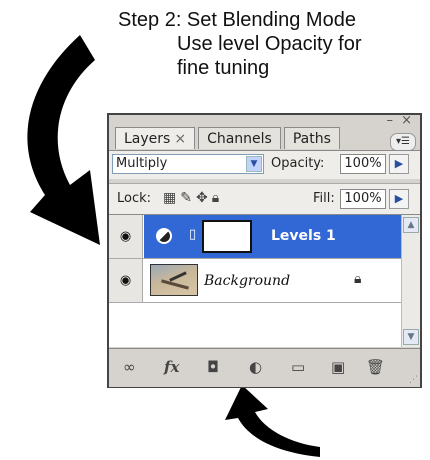 The width and height of the screenshot is (430, 460). What do you see at coordinates (403, 142) in the screenshot?
I see `panel-menu-icon: ▾☰` at bounding box center [403, 142].